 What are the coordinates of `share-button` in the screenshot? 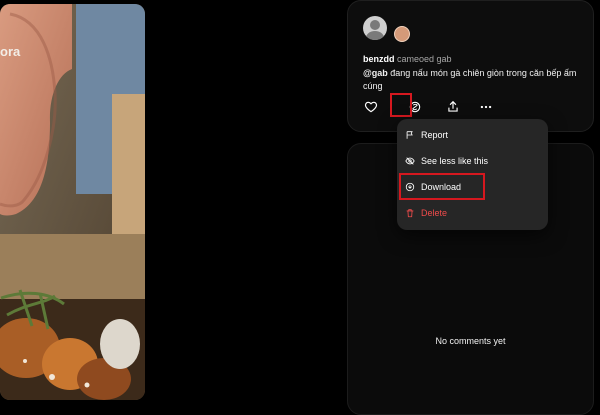 It's located at (453, 107).